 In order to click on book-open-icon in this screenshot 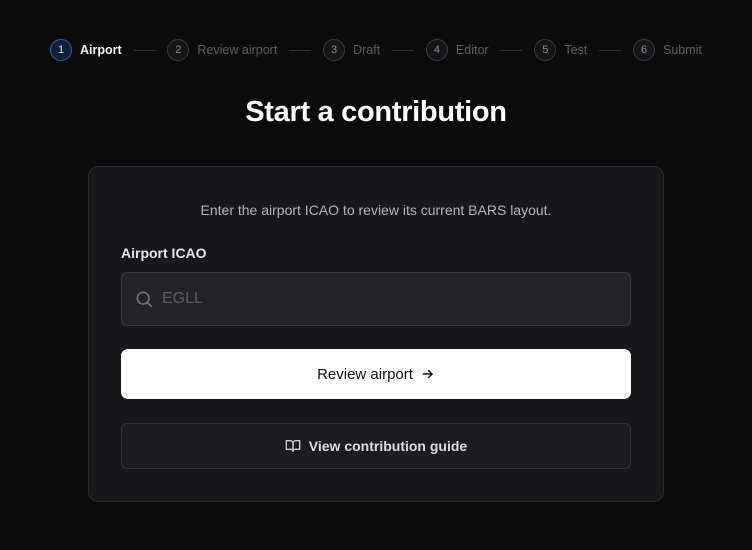, I will do `click(293, 446)`.